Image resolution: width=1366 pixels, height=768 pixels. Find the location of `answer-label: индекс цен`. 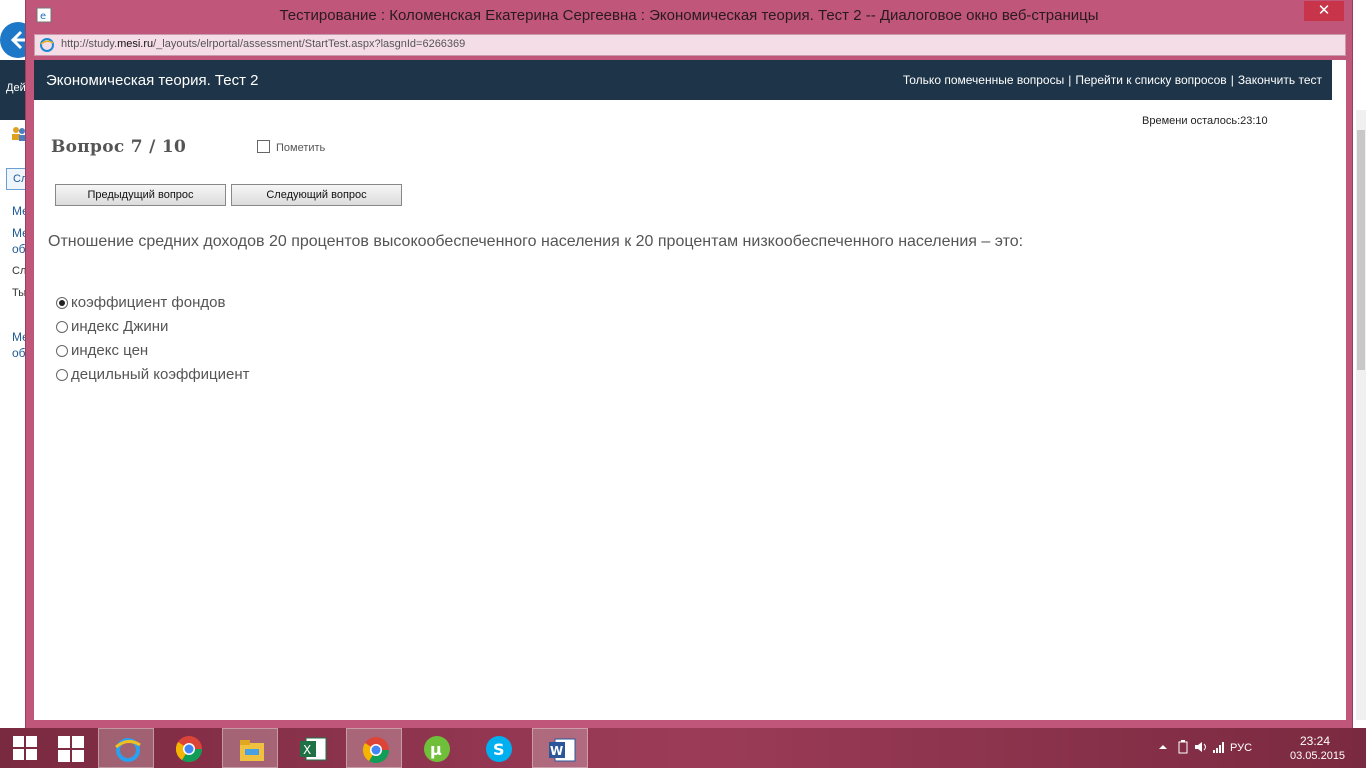

answer-label: индекс цен is located at coordinates (110, 350).